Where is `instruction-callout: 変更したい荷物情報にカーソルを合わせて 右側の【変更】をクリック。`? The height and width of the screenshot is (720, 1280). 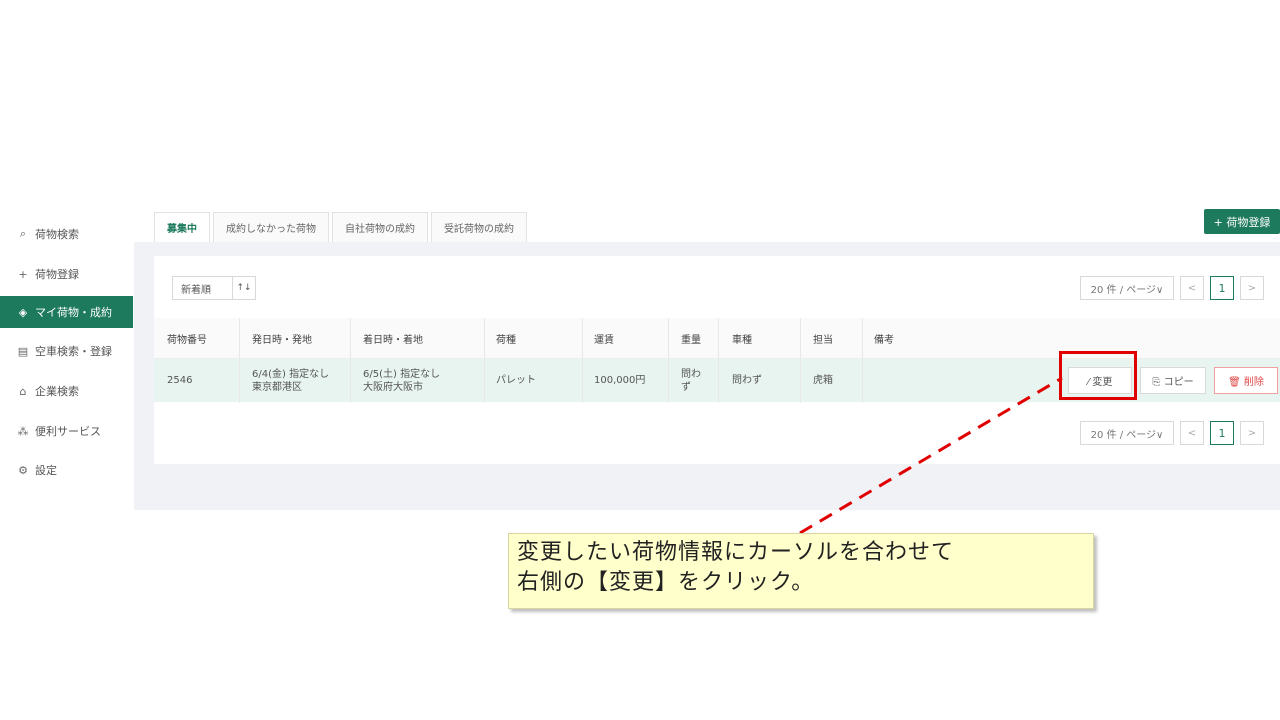
instruction-callout: 変更したい荷物情報にカーソルを合わせて 右側の【変更】をクリック。 is located at coordinates (801, 571).